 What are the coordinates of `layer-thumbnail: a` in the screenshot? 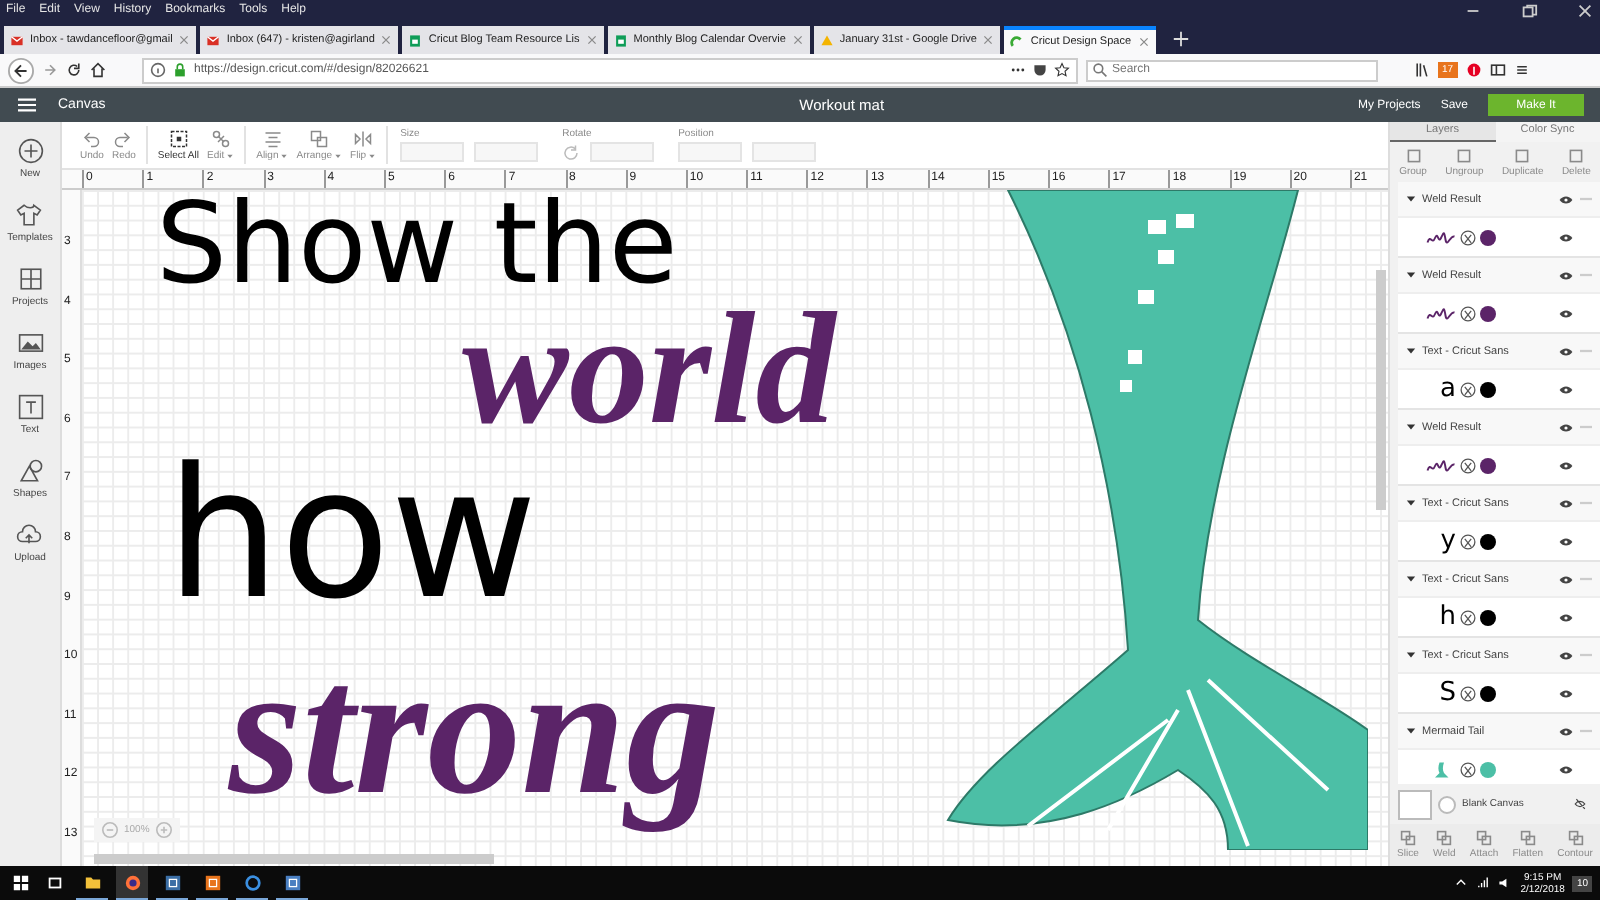 It's located at (1447, 389).